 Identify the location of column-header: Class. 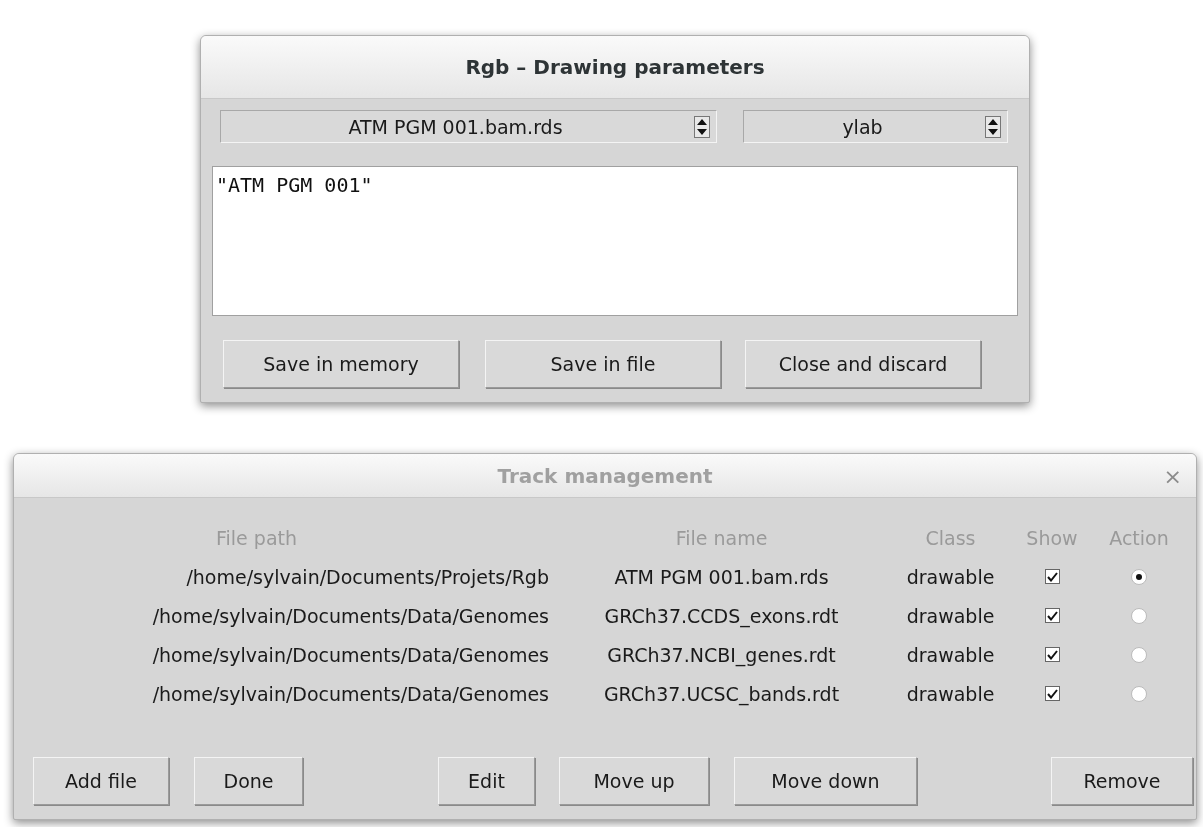
(950, 537).